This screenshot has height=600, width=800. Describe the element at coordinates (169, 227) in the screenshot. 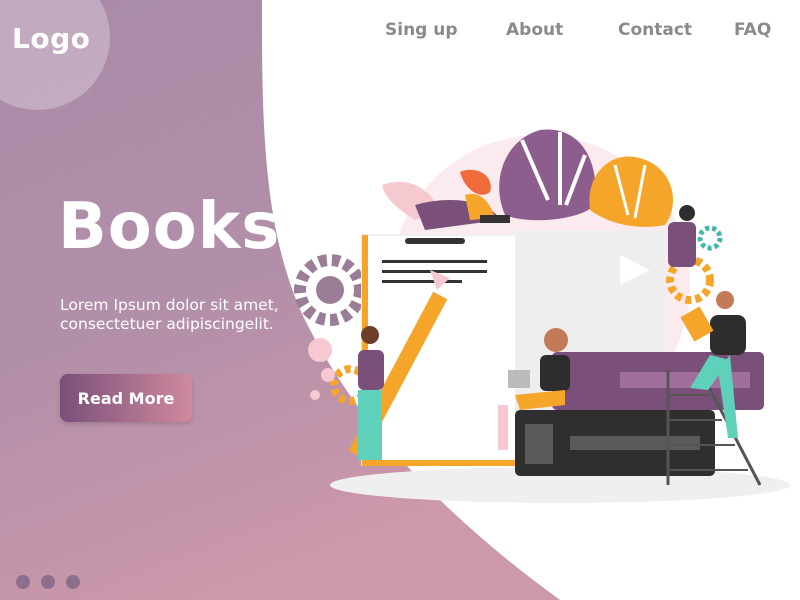

I see `hero-title: Books` at that location.